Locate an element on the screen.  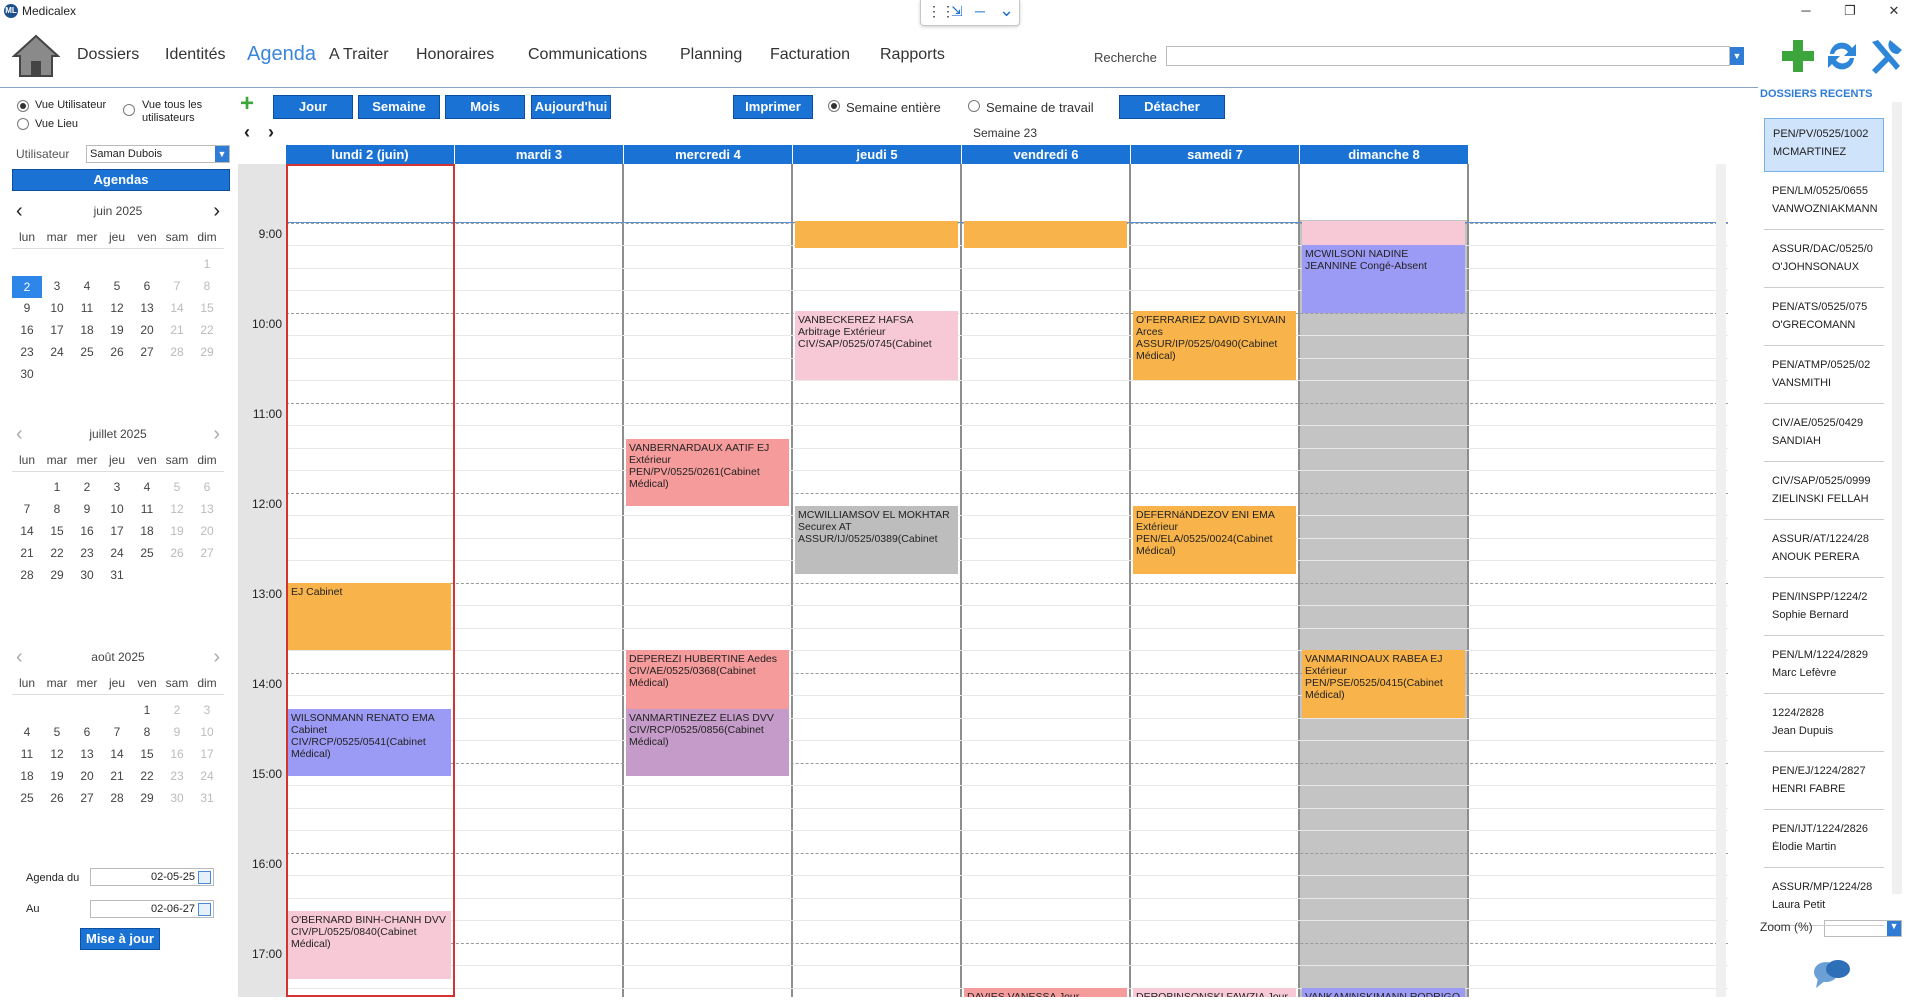
nav-identites: Identités is located at coordinates (195, 55).